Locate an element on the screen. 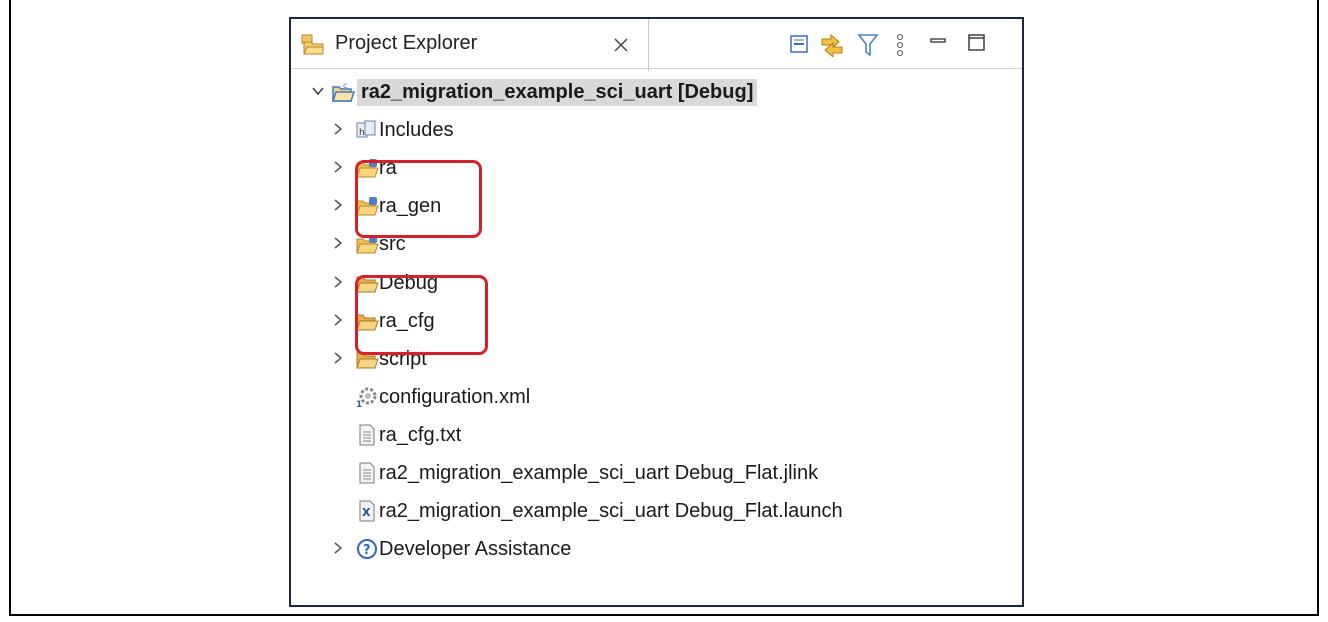 Image resolution: width=1328 pixels, height=622 pixels. highlight-box-source-folders is located at coordinates (418, 199).